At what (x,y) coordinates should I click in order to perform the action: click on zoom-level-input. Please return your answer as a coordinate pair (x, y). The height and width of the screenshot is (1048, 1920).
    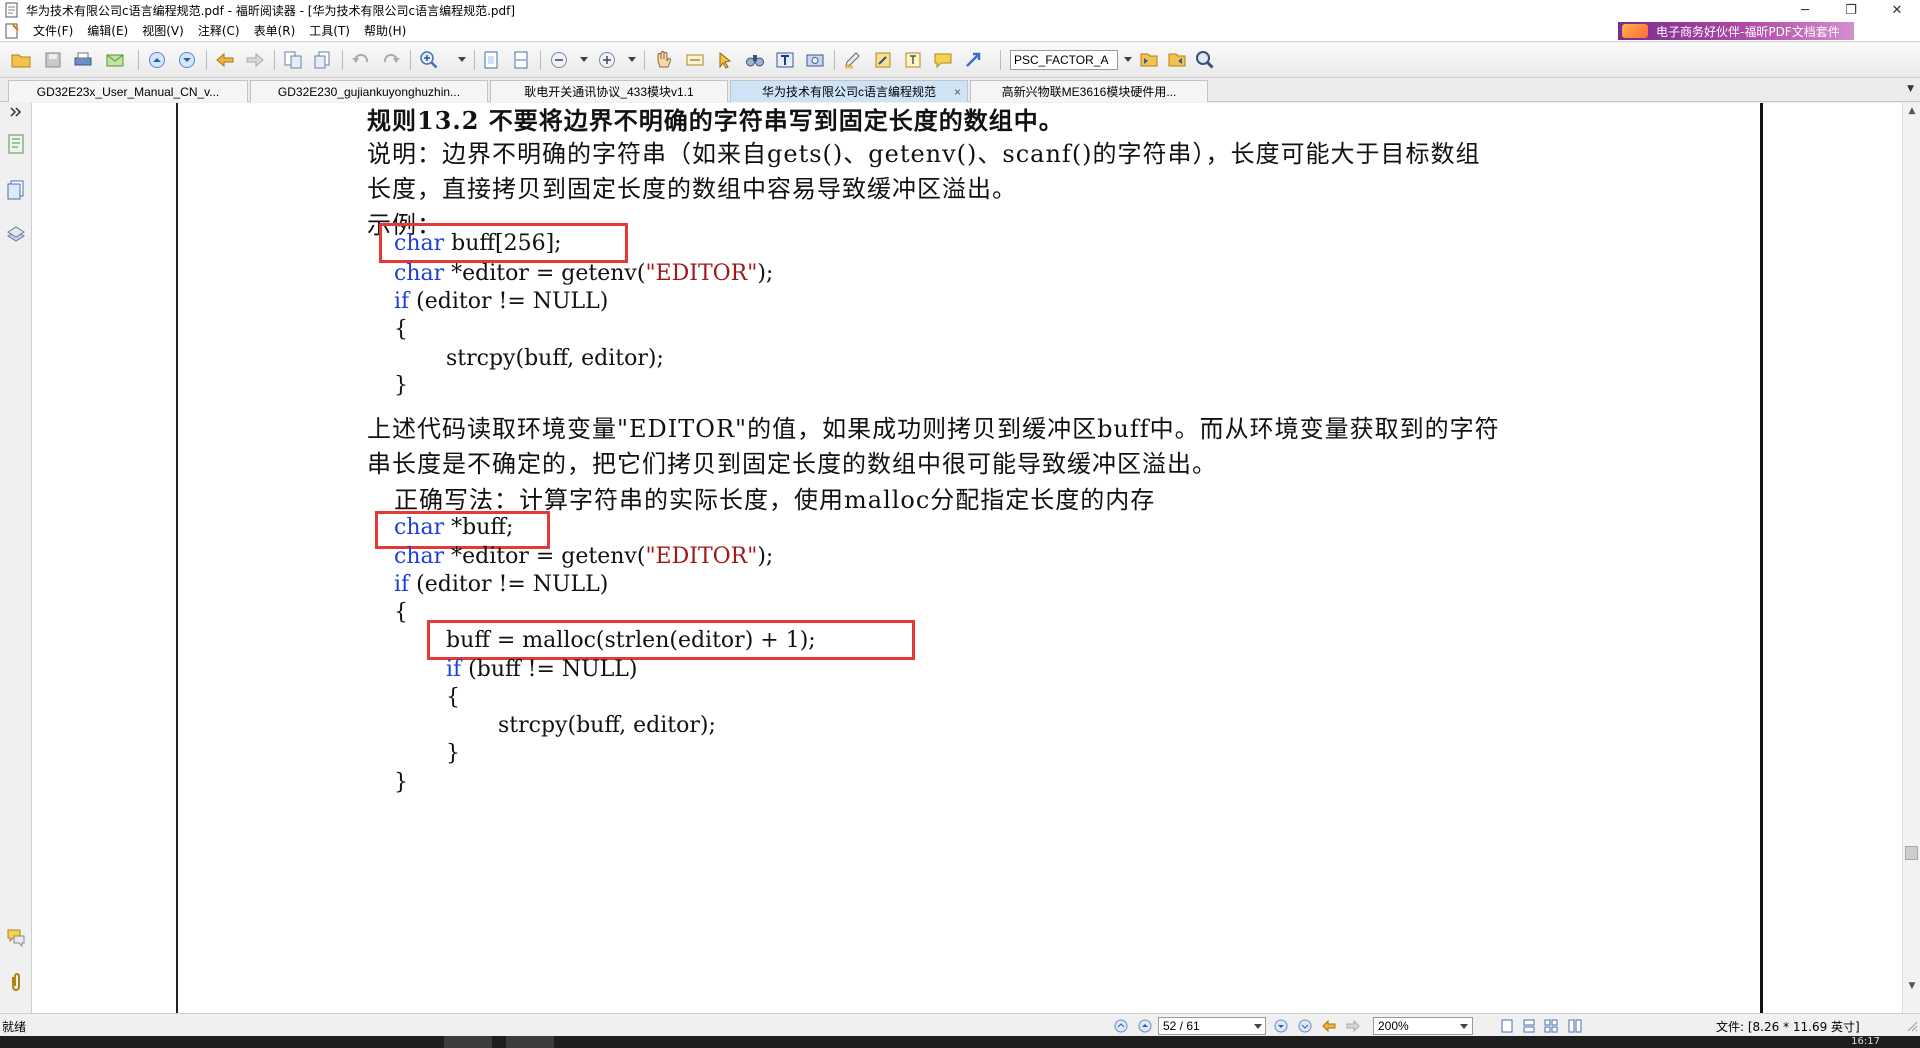
    Looking at the image, I should click on (1423, 1026).